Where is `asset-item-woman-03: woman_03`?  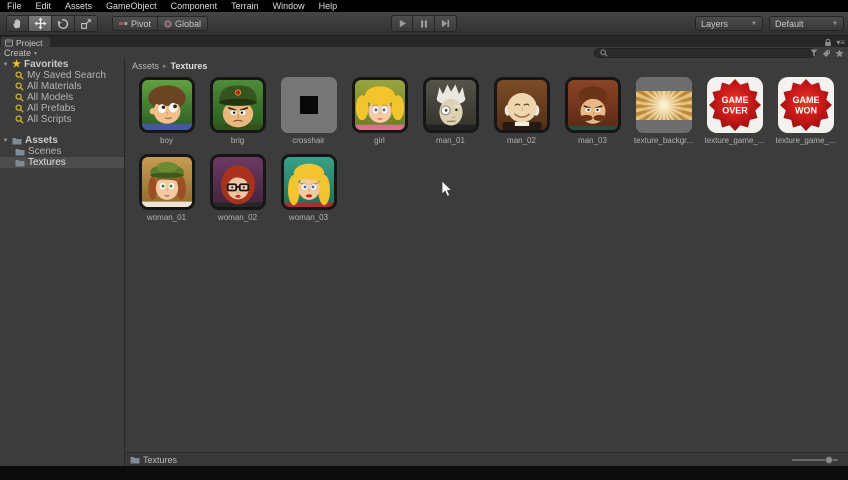
asset-item-woman-03: woman_03 is located at coordinates (308, 192).